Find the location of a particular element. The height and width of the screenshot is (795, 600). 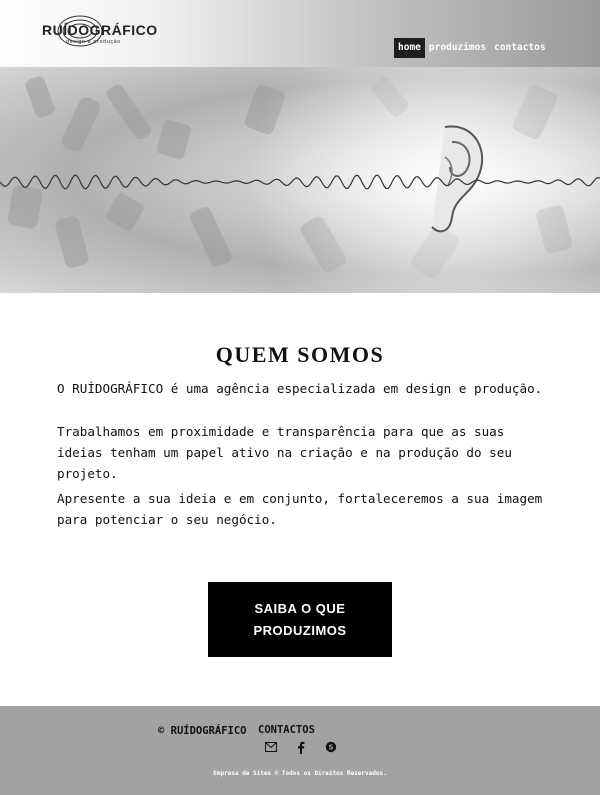

logo: RUÍDOGRÁFICO design e produção is located at coordinates (93, 32).